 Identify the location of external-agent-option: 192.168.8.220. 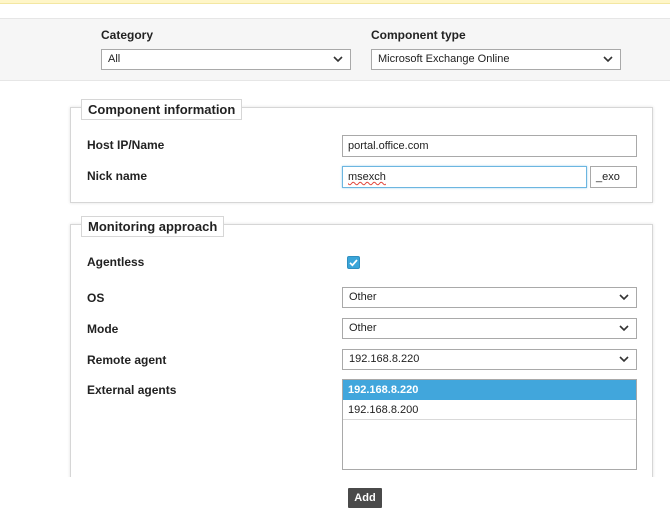
(489, 390).